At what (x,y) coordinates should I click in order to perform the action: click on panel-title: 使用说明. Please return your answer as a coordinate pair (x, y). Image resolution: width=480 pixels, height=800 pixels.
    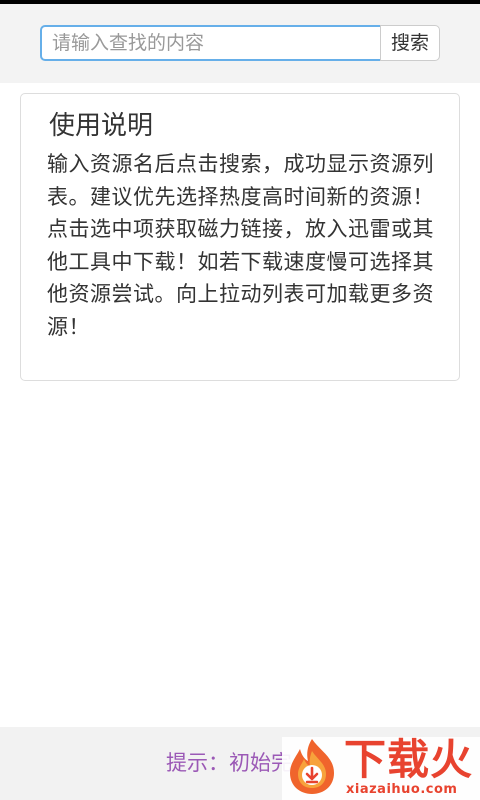
    Looking at the image, I should click on (101, 126).